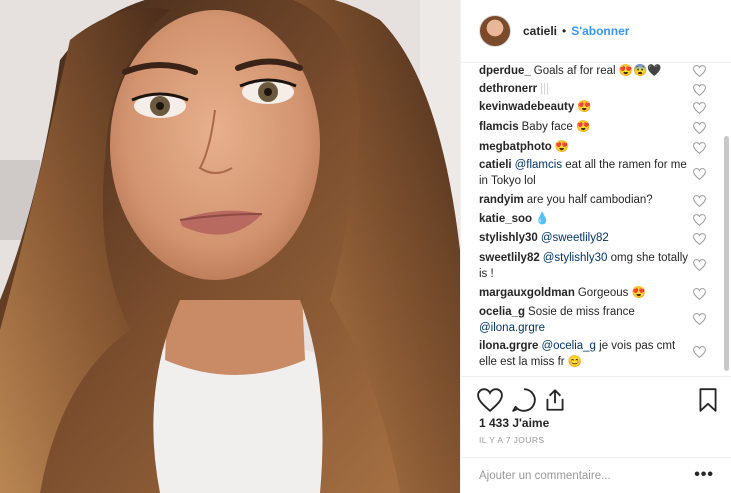  Describe the element at coordinates (704, 475) in the screenshot. I see `more-options-icon: •••` at that location.